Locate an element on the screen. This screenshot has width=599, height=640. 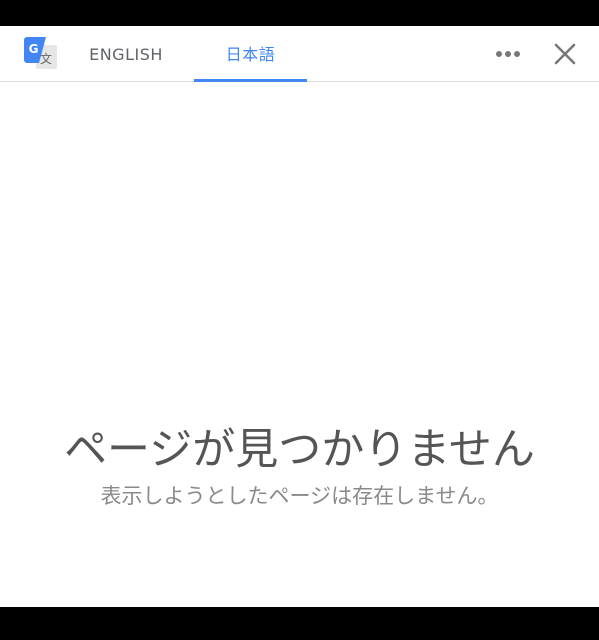
more-horizontal-icon is located at coordinates (508, 54).